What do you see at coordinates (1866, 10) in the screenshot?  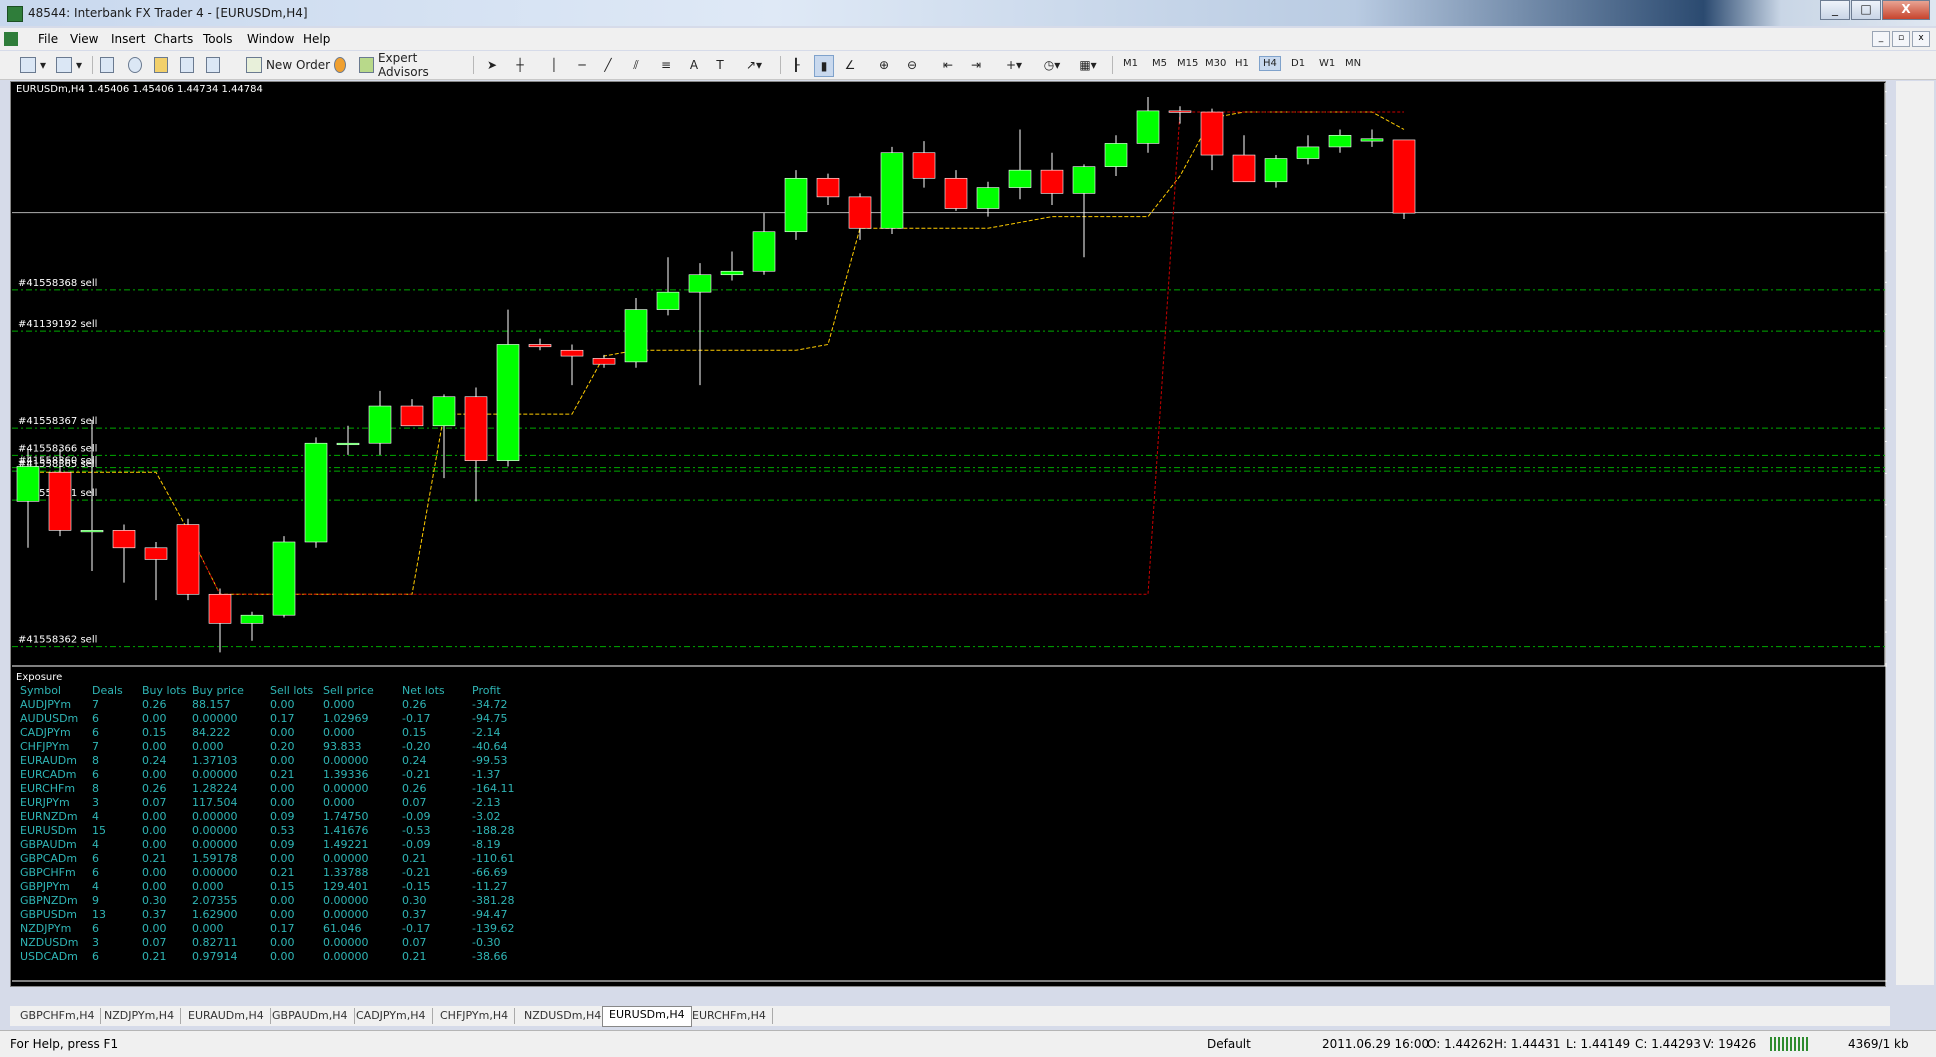 I see `maximize-button: □` at bounding box center [1866, 10].